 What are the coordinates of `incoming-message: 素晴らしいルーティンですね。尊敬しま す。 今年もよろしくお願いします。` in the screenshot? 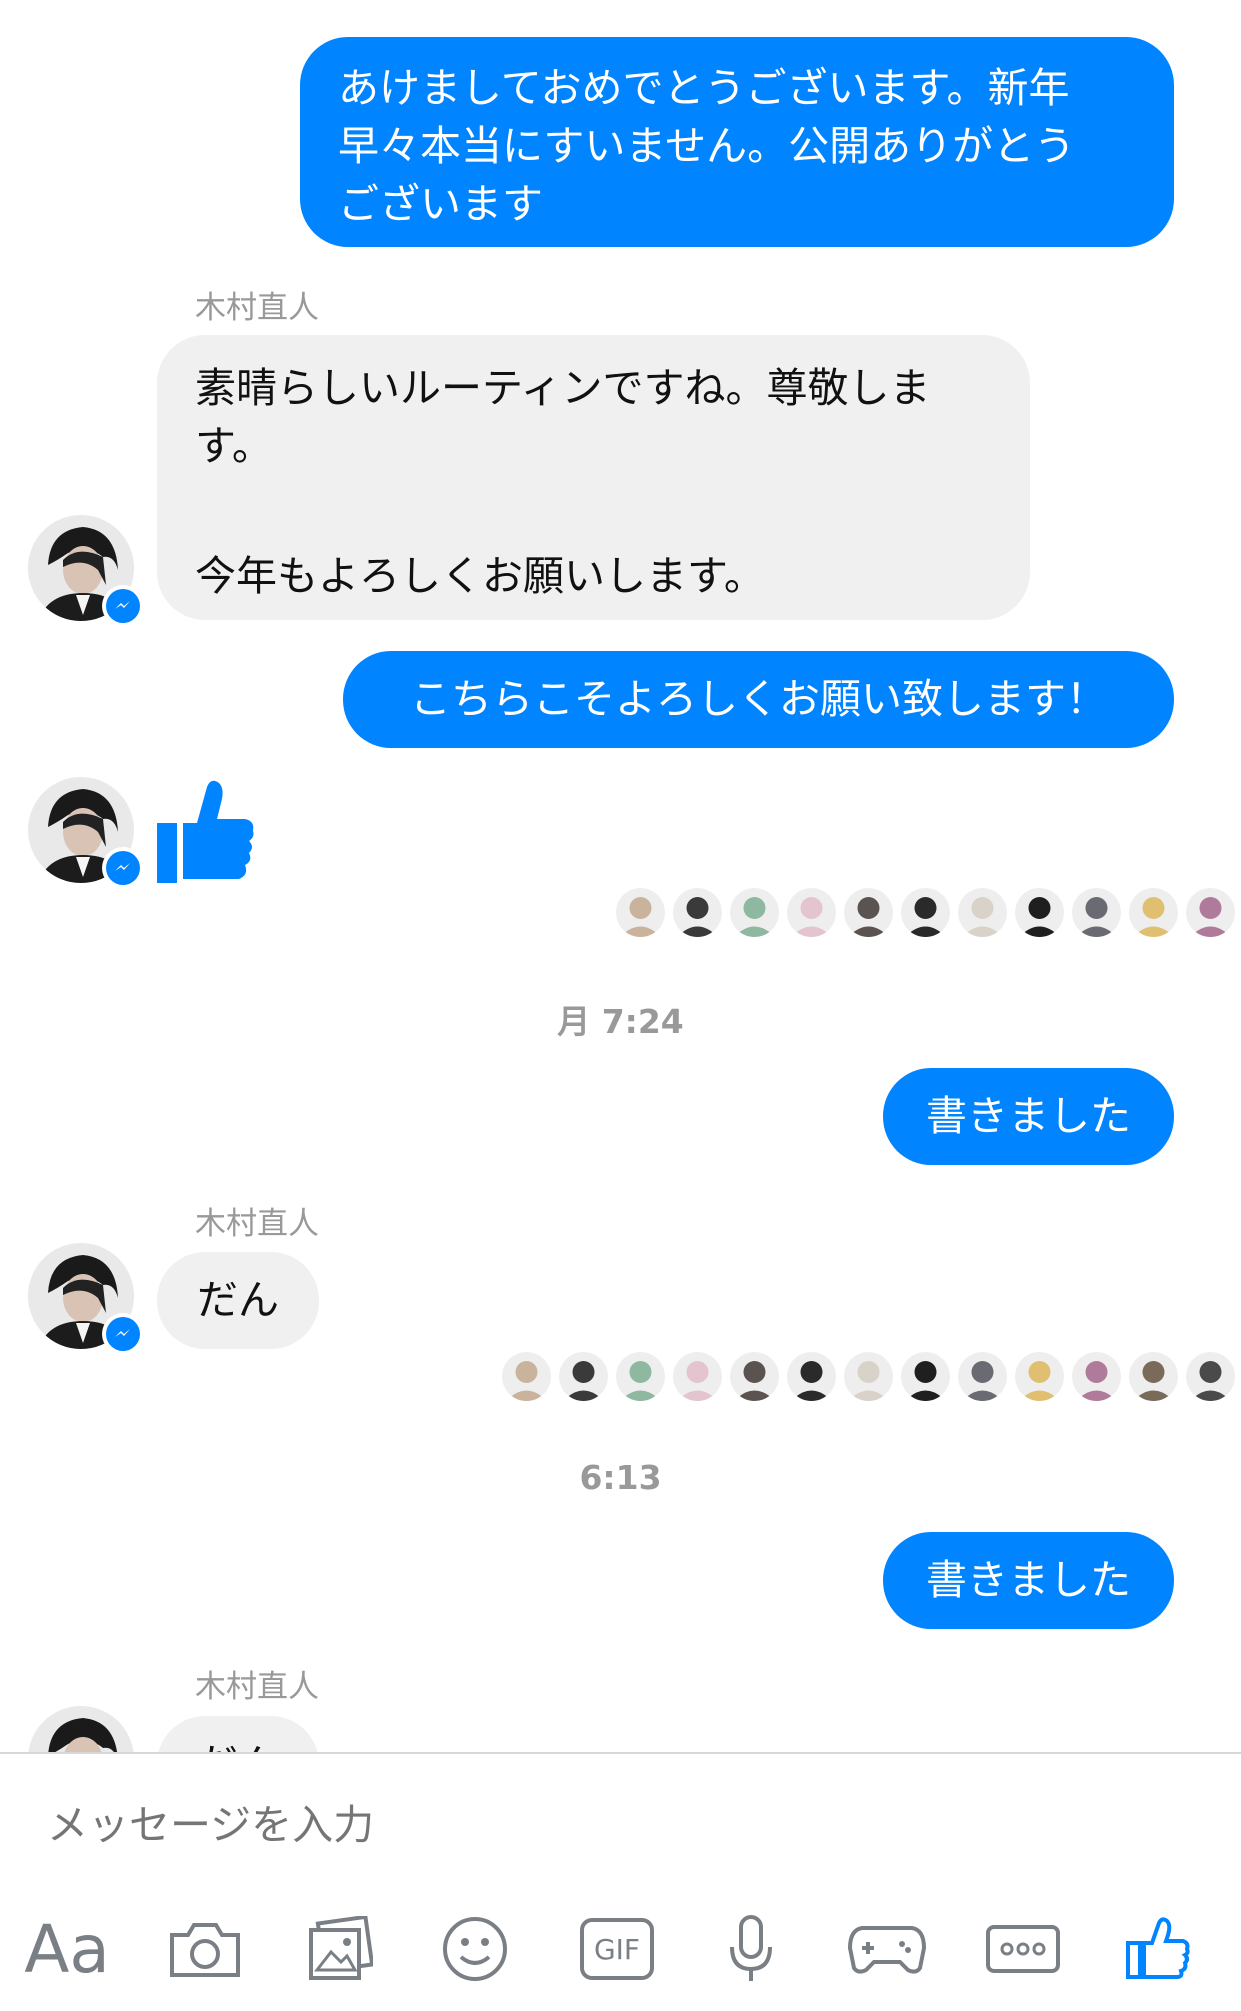 It's located at (593, 477).